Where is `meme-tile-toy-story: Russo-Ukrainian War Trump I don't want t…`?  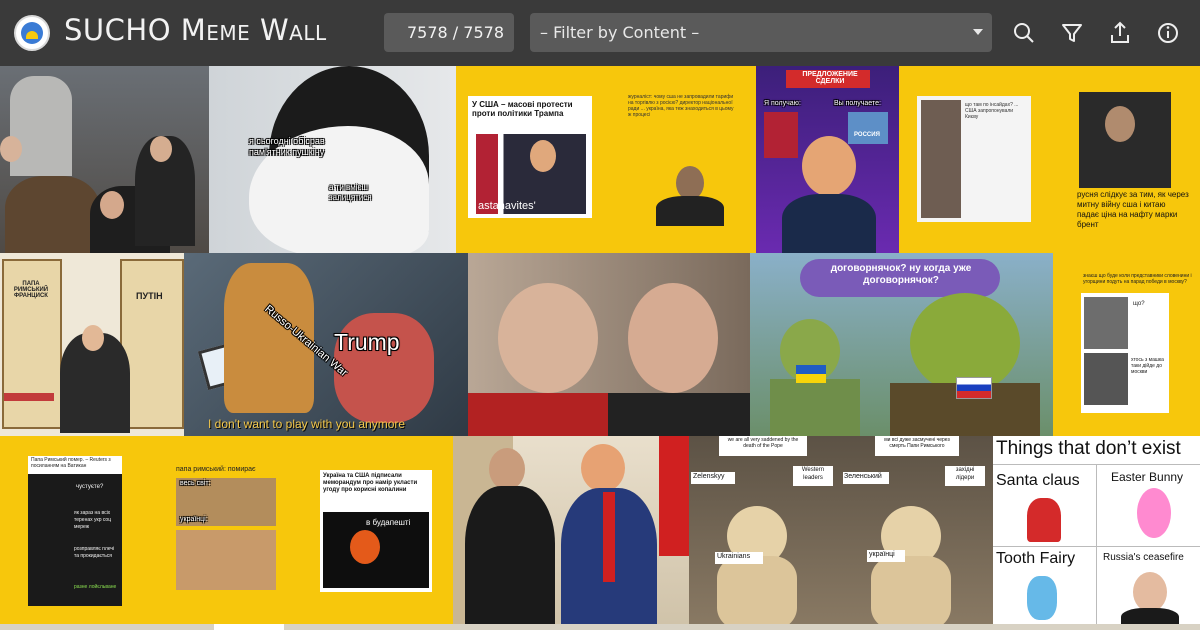
meme-tile-toy-story: Russo-Ukrainian War Trump I don't want t… is located at coordinates (326, 344).